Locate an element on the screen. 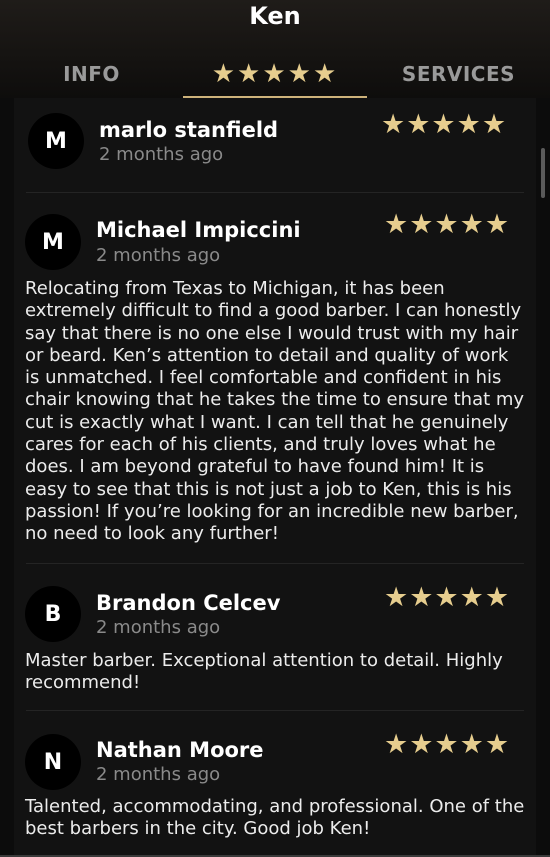 The width and height of the screenshot is (550, 857). review-card: M marlo stanfield 2 months ago ★★★★★ is located at coordinates (275, 145).